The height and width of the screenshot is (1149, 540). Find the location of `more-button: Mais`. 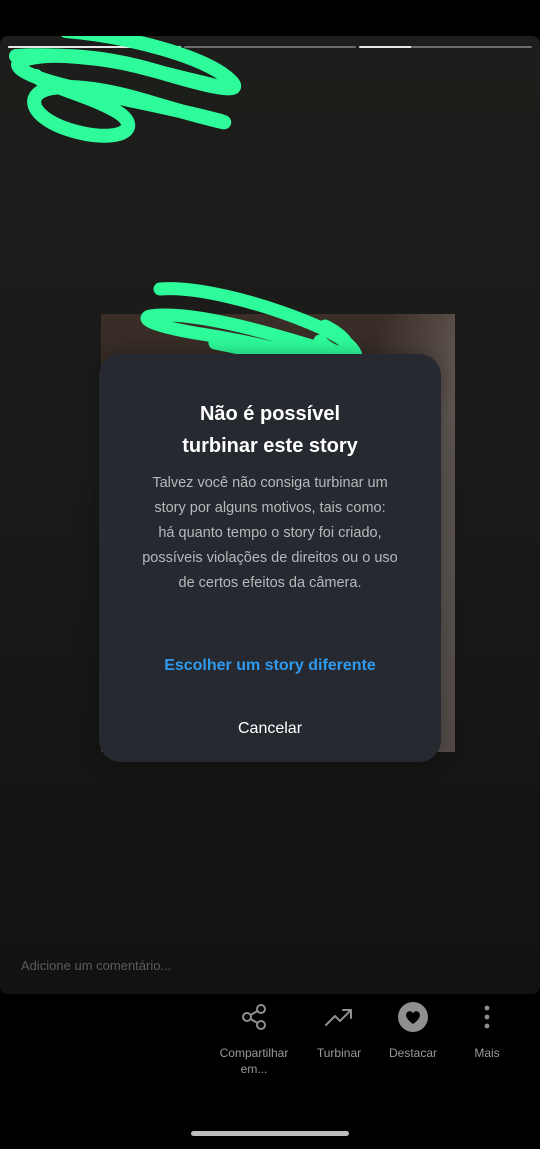

more-button: Mais is located at coordinates (487, 1031).